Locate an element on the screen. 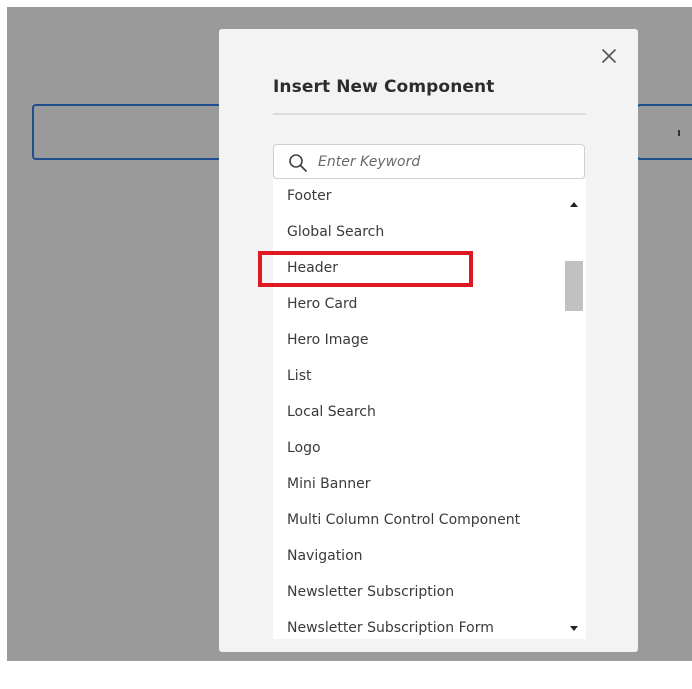  close-icon is located at coordinates (609, 56).